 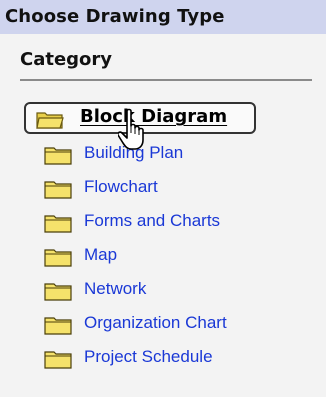 What do you see at coordinates (155, 322) in the screenshot?
I see `category-label: Organization Chart` at bounding box center [155, 322].